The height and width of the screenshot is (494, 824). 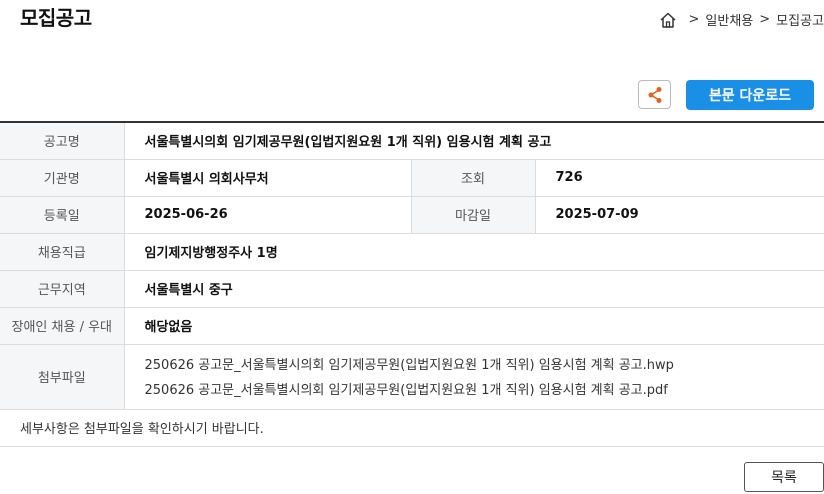 I want to click on region-label: 근무지역, so click(x=62, y=289).